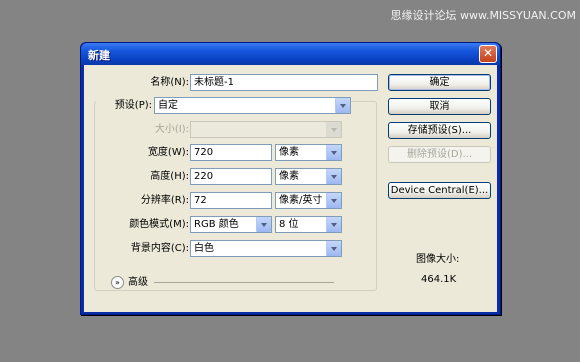  Describe the element at coordinates (266, 248) in the screenshot. I see `background-select: 白色` at that location.